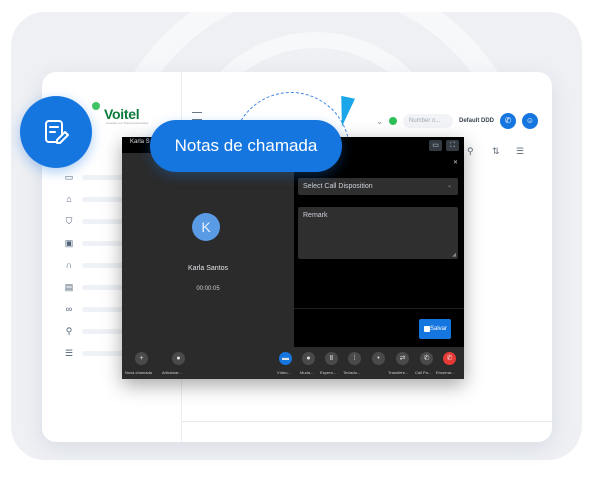  I want to click on shield-icon: ⛉, so click(69, 221).